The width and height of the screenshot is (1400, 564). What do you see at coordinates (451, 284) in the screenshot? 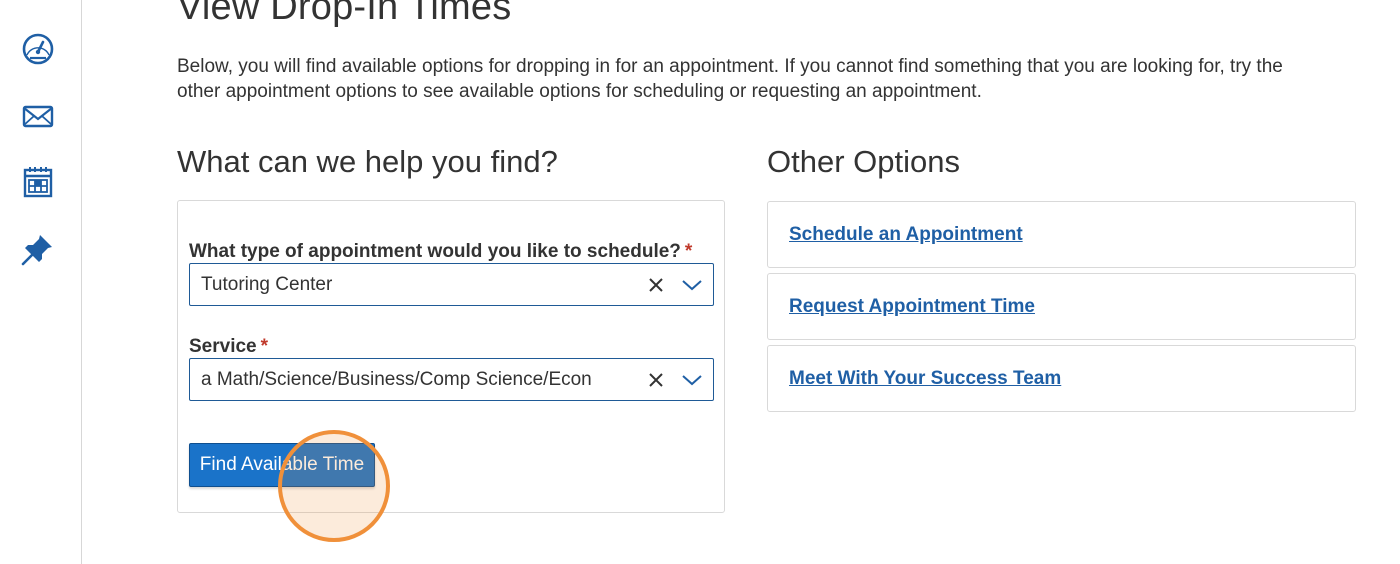
I see `appointment-type-select: Tutoring Center` at bounding box center [451, 284].